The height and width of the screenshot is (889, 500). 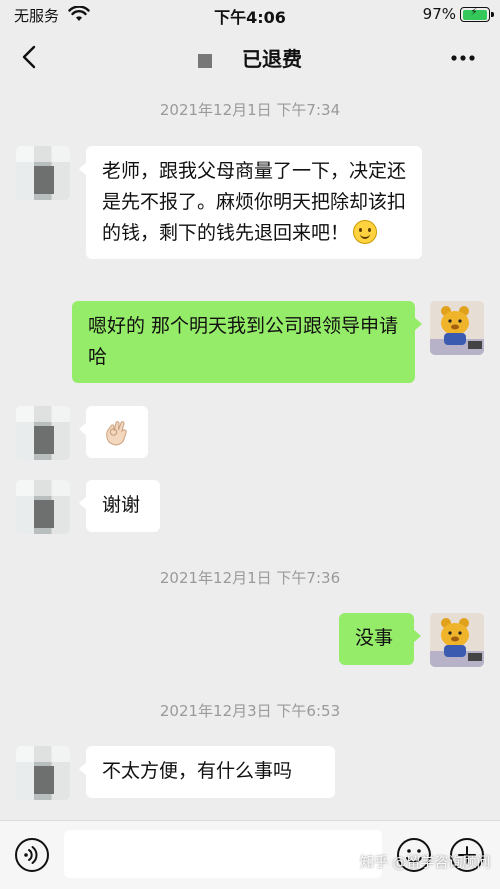 I want to click on timestamp: 2021年12月1日 下午7:34, so click(x=250, y=110).